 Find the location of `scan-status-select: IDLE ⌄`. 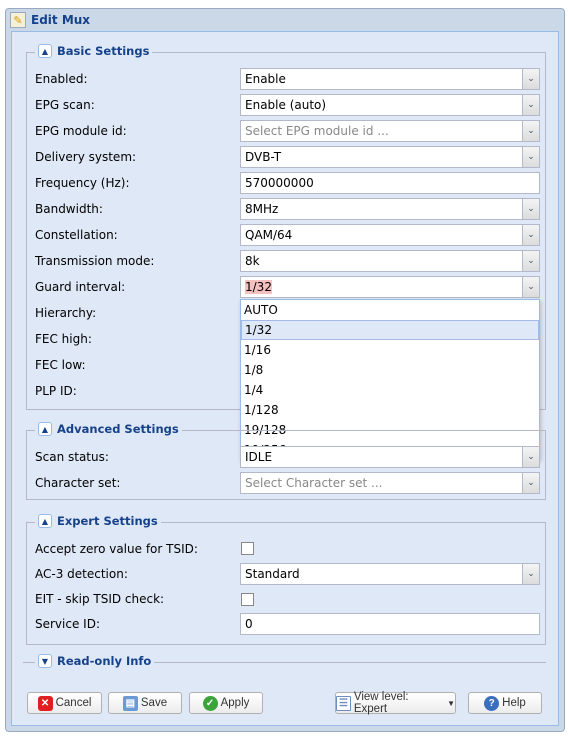

scan-status-select: IDLE ⌄ is located at coordinates (390, 457).